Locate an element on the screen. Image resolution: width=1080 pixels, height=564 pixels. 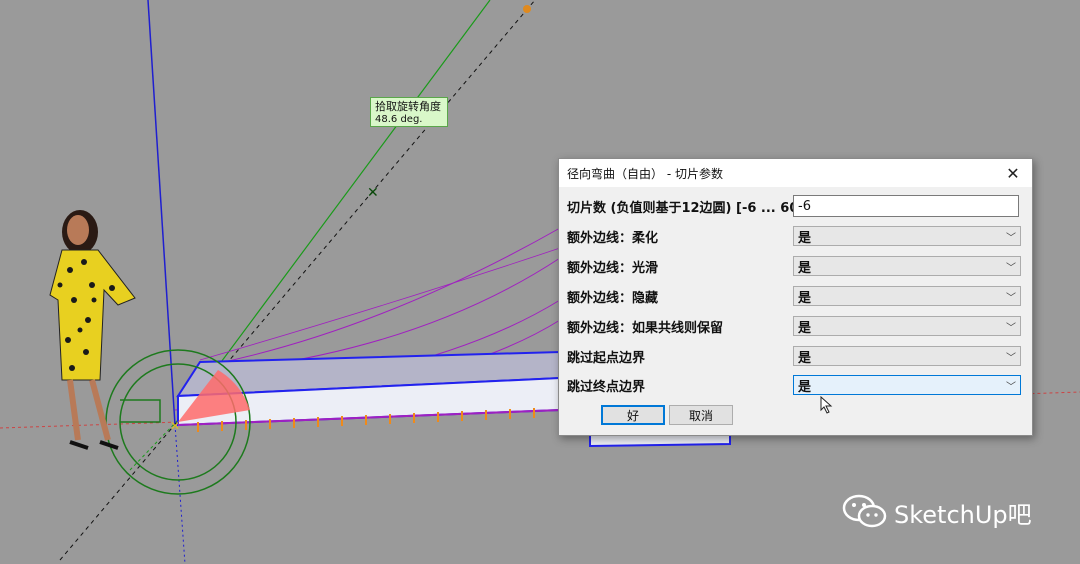
pivot-marker: ✕ is located at coordinates (175, 426).